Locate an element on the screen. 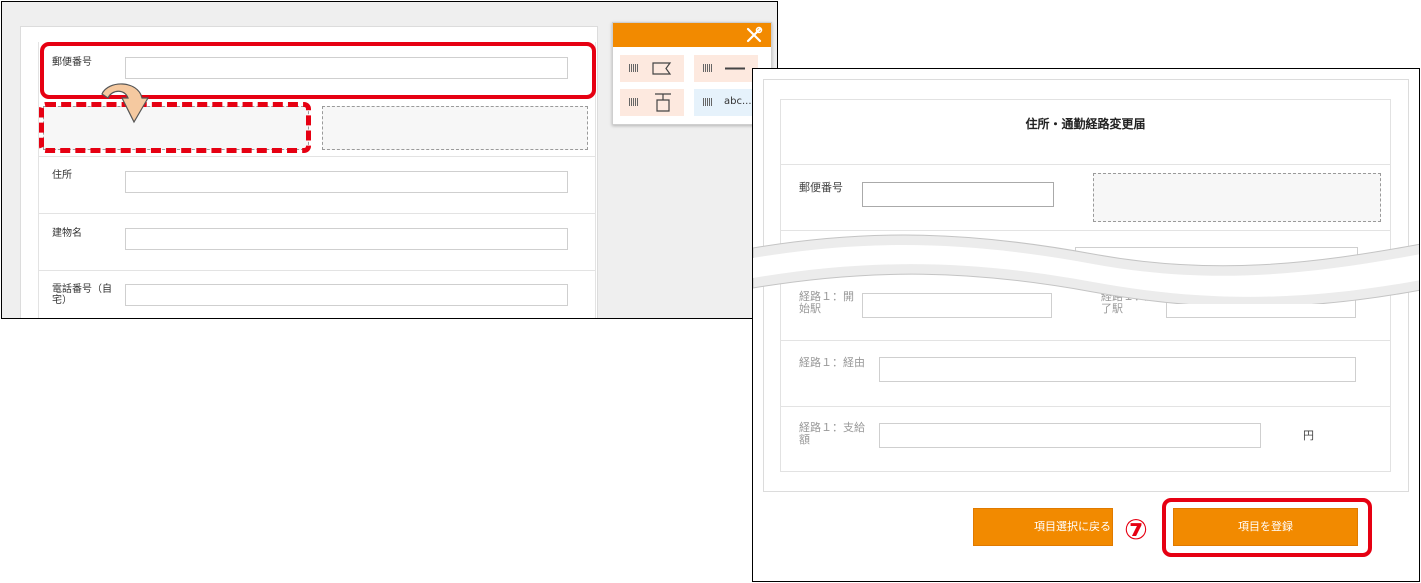 This screenshot has height=583, width=1421. currency-unit: 円 is located at coordinates (1308, 435).